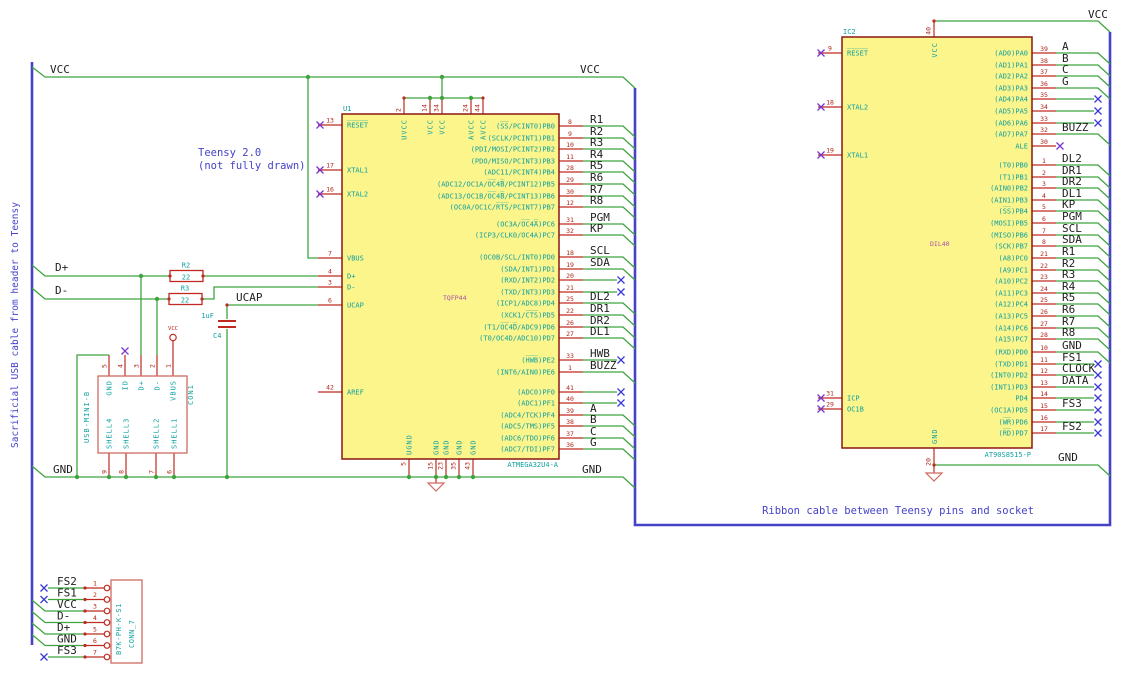  Describe the element at coordinates (600, 331) in the screenshot. I see `net-label: DL1` at that location.